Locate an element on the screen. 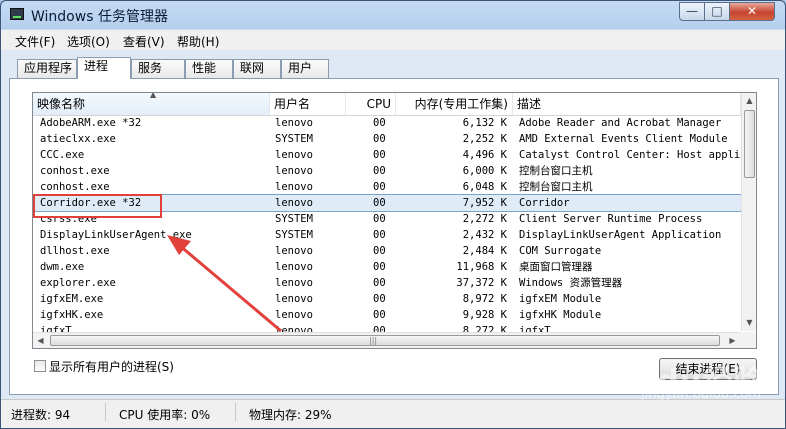  watermark-url: jingyan.baidu.com is located at coordinates (701, 394).